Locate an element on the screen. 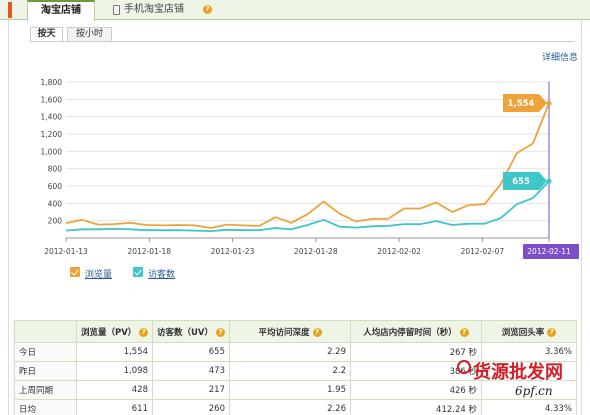  table-cell: 2.2 is located at coordinates (290, 371).